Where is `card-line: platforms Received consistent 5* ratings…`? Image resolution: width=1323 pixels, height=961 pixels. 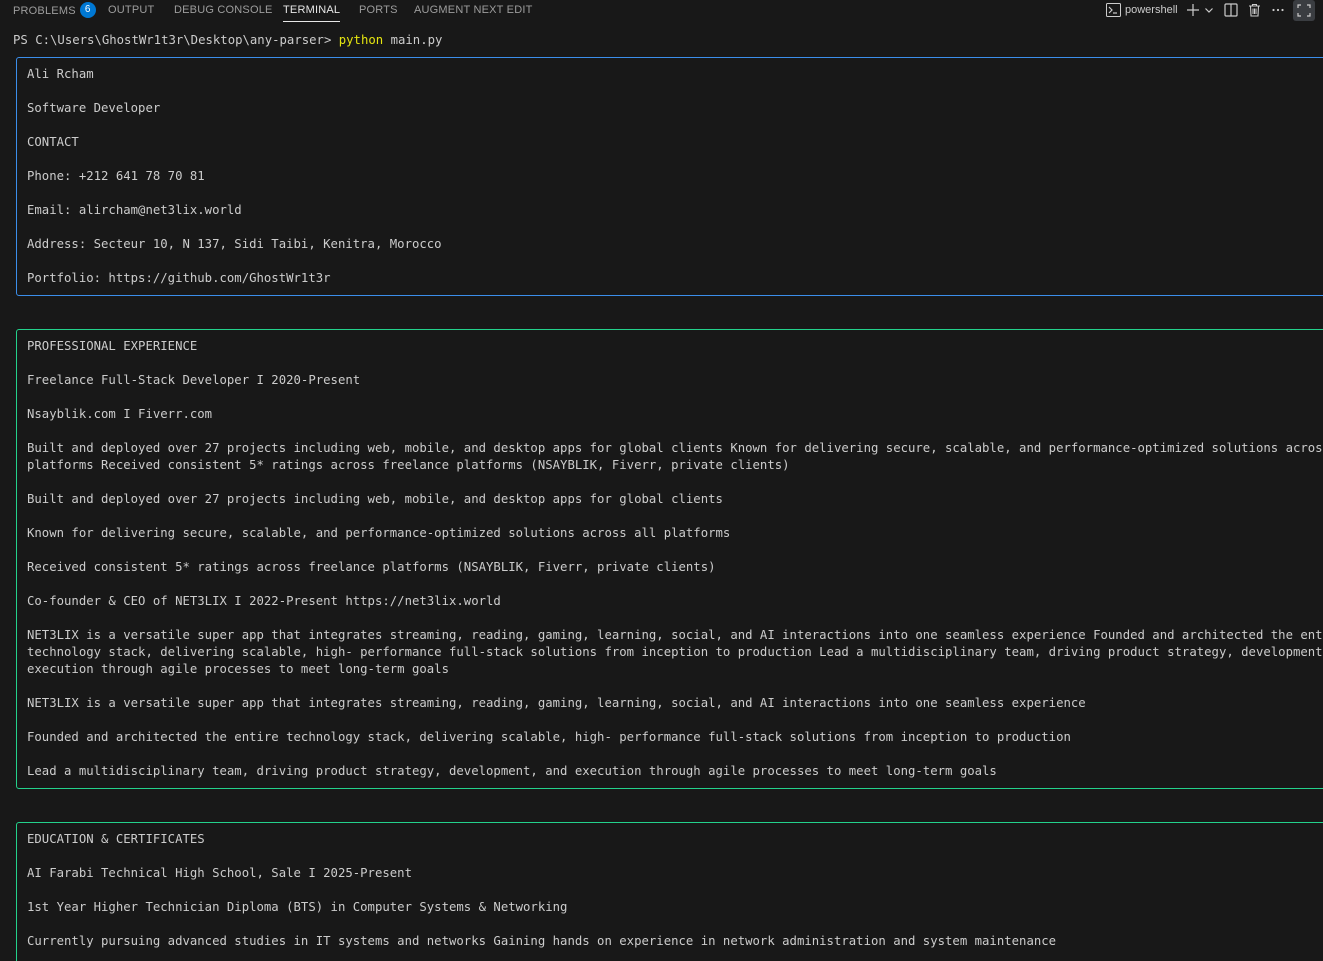
card-line: platforms Received consistent 5* ratings… is located at coordinates (408, 465).